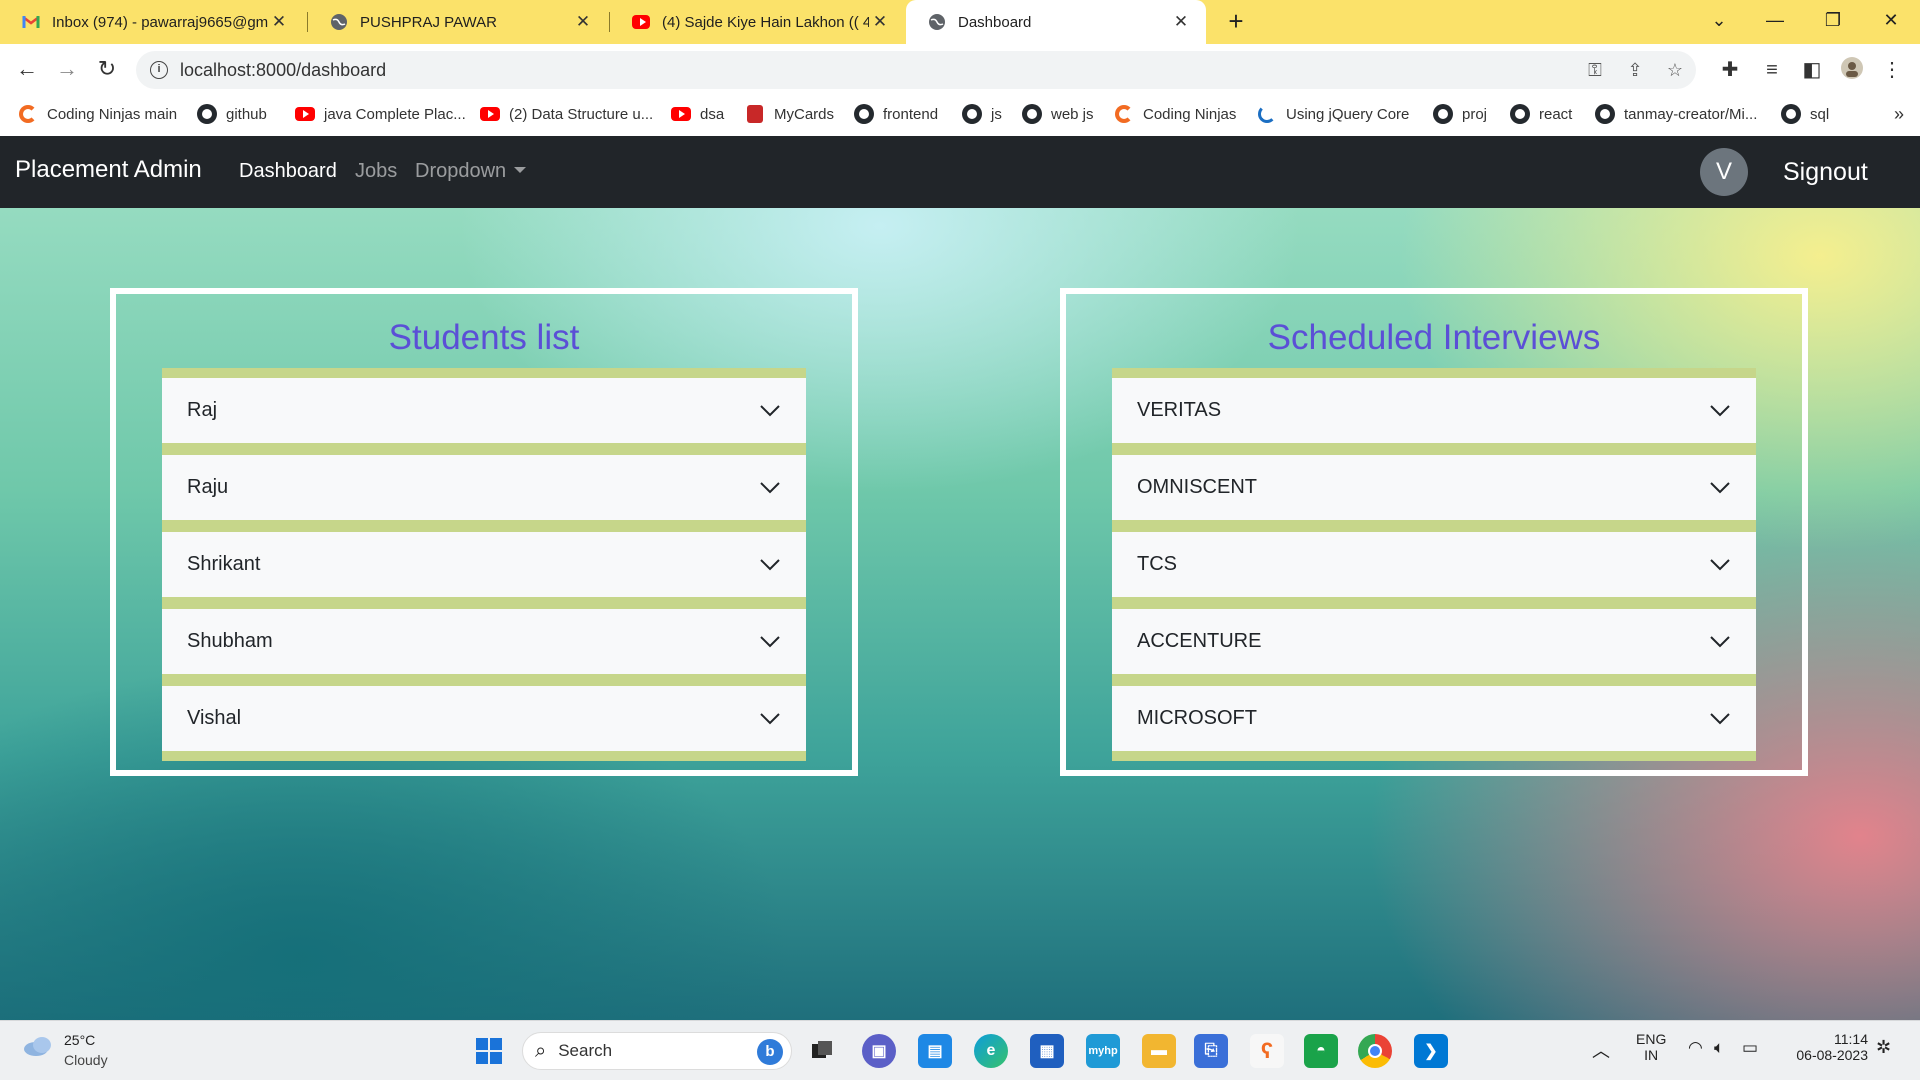 Image resolution: width=1920 pixels, height=1080 pixels. I want to click on minimize-icon: —, so click(1775, 20).